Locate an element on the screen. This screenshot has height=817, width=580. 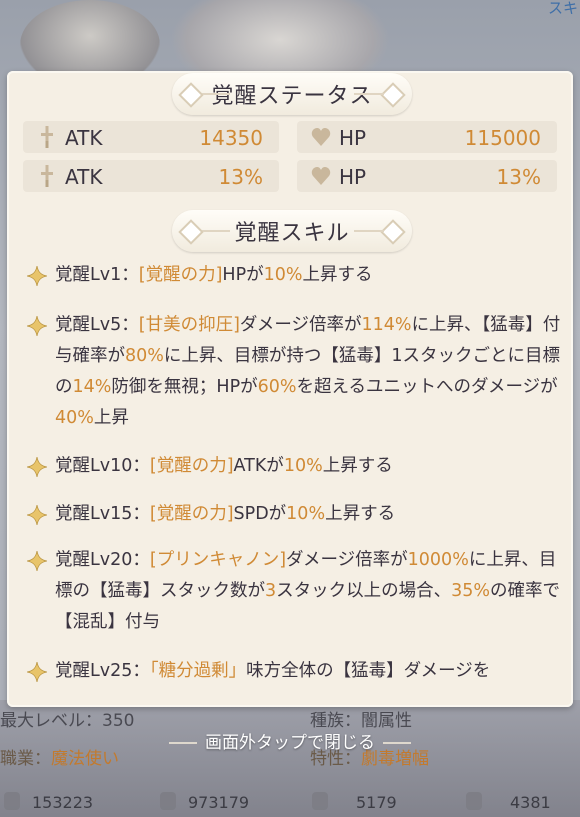
skill-text: 覚醒Lv25：「糖分過剰」味方全体の【猛毒】ダメージを is located at coordinates (311, 671).